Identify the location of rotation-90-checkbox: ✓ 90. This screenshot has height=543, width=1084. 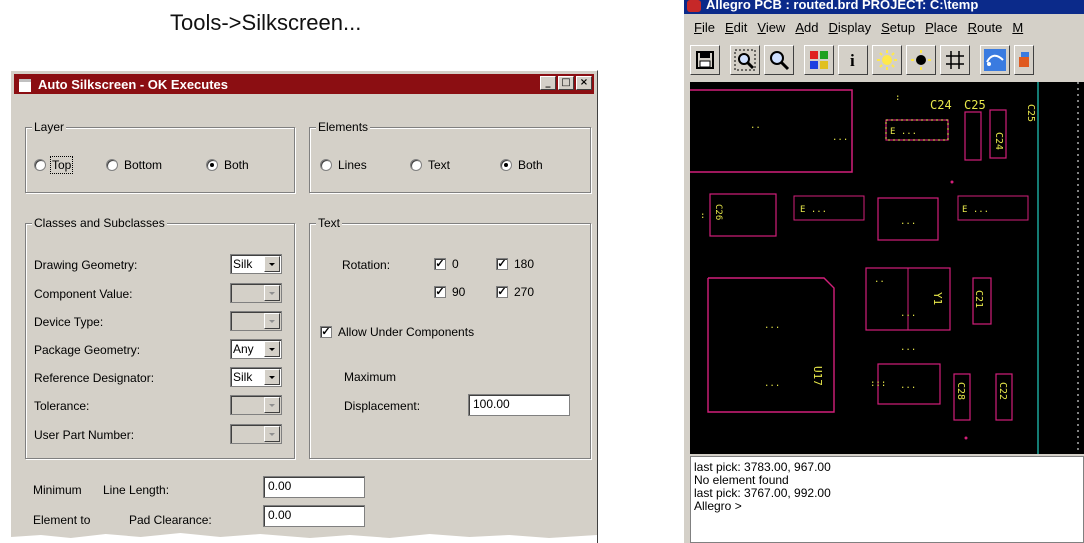
(449, 292).